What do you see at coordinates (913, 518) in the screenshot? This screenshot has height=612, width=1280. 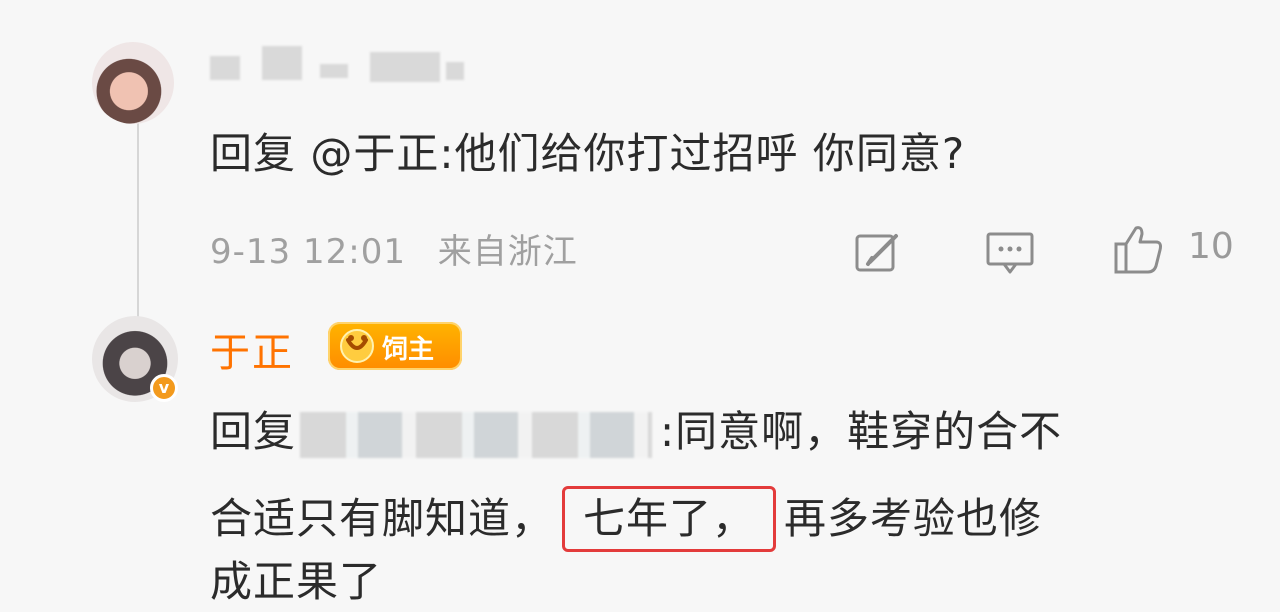 I see `reply-text-part3: 再多考验也修` at bounding box center [913, 518].